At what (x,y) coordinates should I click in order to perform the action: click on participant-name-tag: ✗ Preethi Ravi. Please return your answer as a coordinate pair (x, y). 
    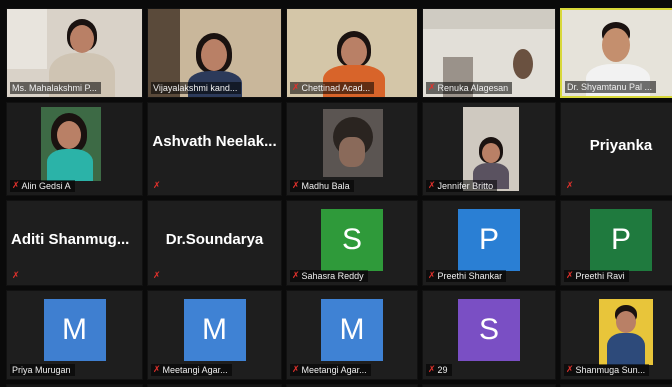
    Looking at the image, I should click on (596, 276).